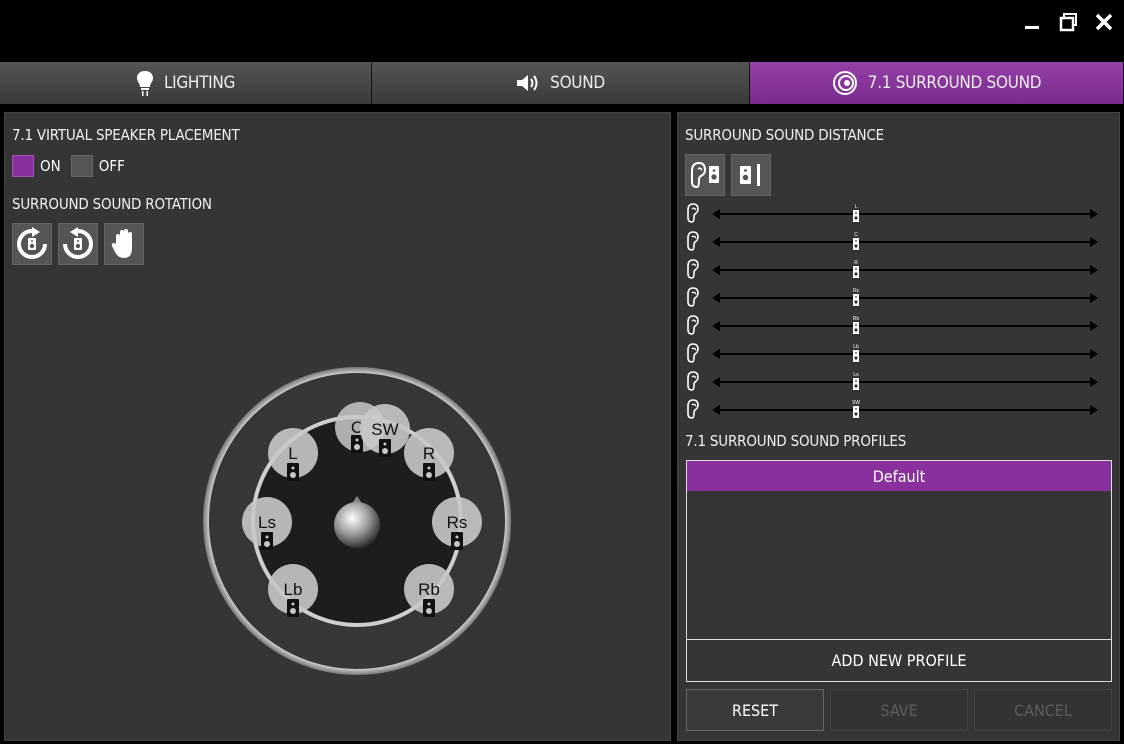 The width and height of the screenshot is (1124, 744). I want to click on distance-slider-l: L, so click(892, 213).